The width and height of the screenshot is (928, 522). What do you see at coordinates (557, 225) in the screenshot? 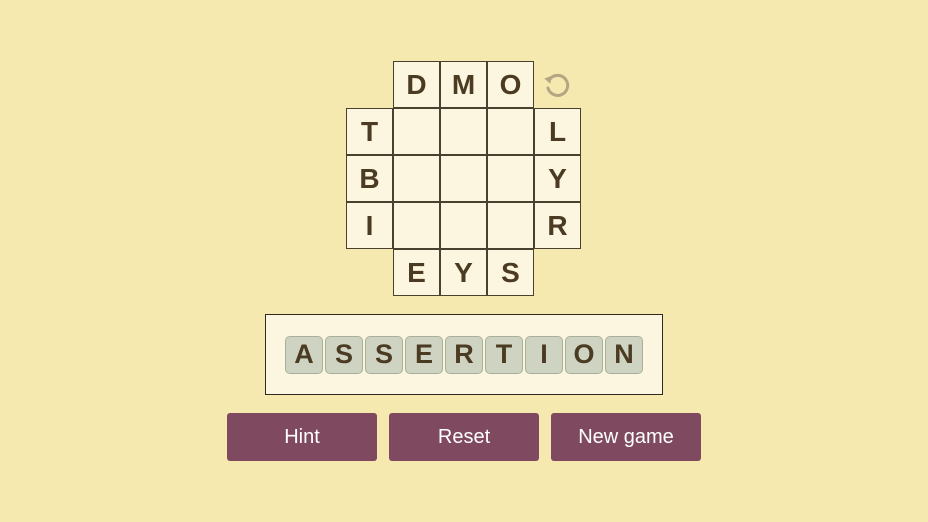
I see `right-letter-3: R` at bounding box center [557, 225].